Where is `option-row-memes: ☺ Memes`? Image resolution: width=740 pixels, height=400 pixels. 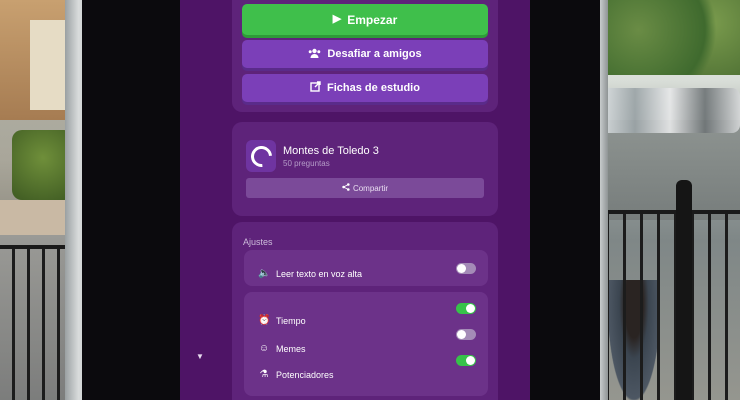
option-row-memes: ☺ Memes is located at coordinates (282, 348).